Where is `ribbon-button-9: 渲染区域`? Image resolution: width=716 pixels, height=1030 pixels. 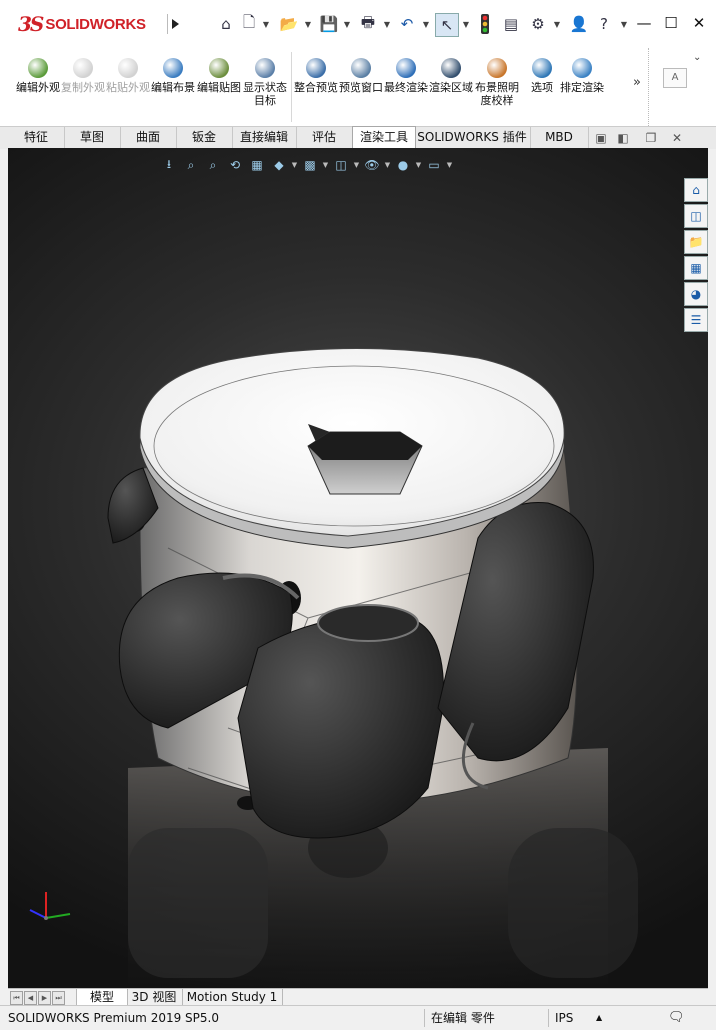 ribbon-button-9: 渲染区域 is located at coordinates (451, 76).